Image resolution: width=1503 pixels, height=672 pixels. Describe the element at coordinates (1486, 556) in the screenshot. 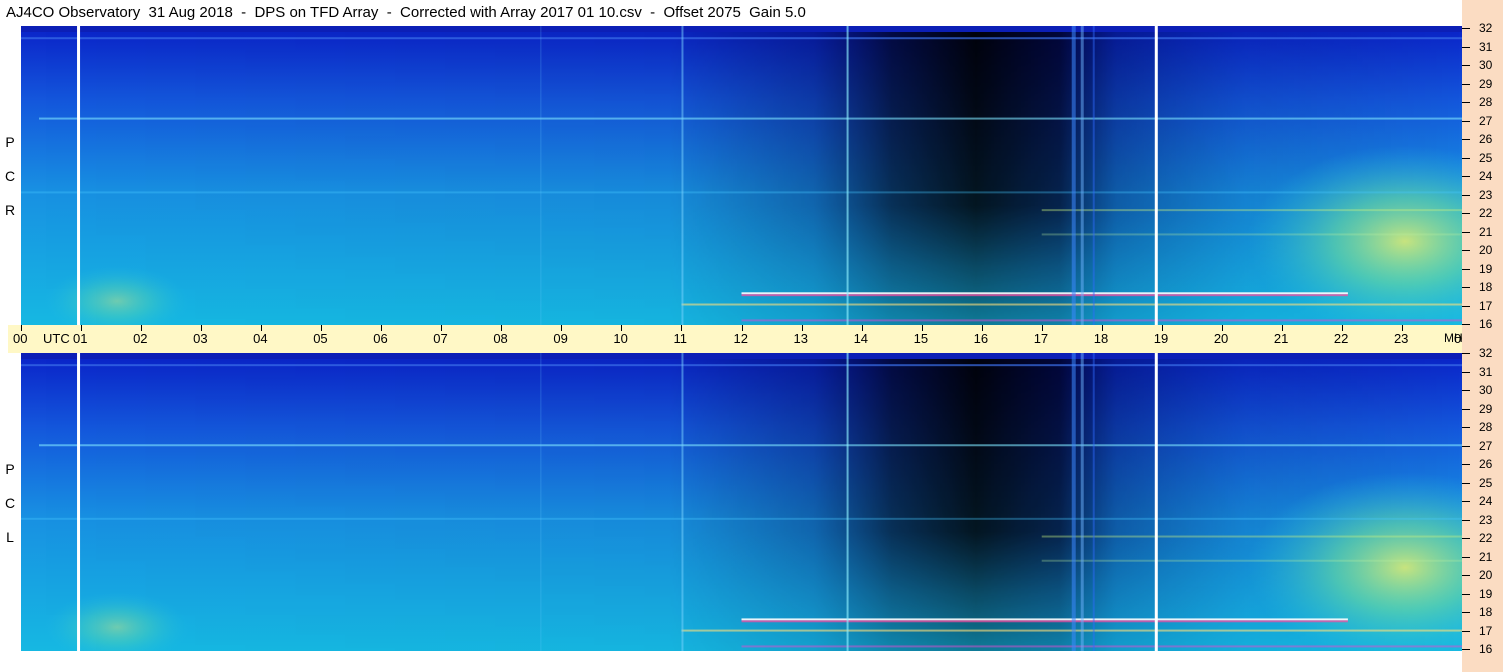

I see `lcp-freq-label-21: 21` at that location.